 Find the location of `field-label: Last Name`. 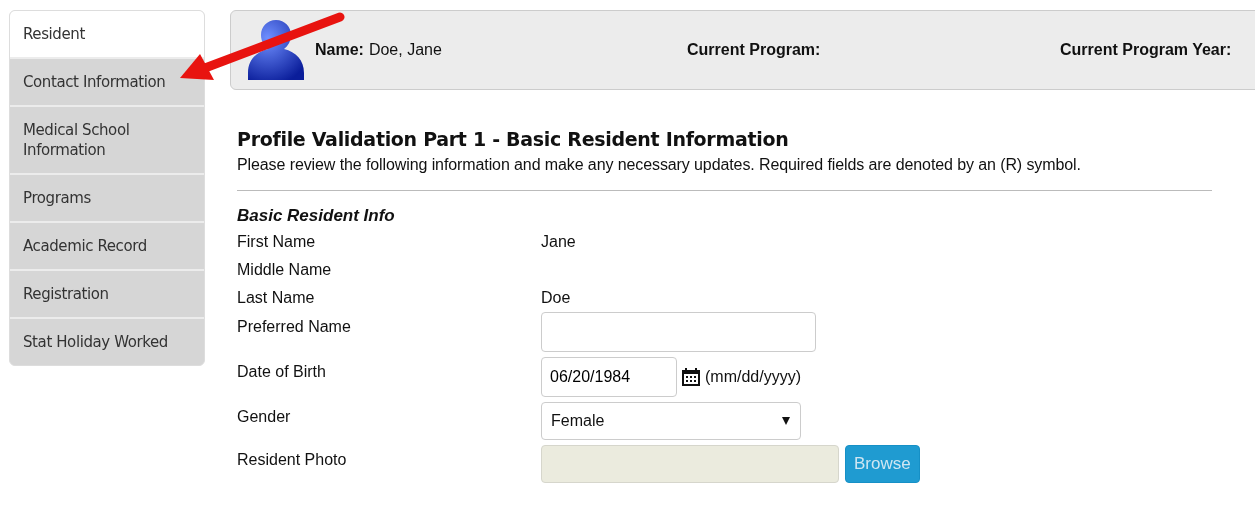

field-label: Last Name is located at coordinates (276, 297).